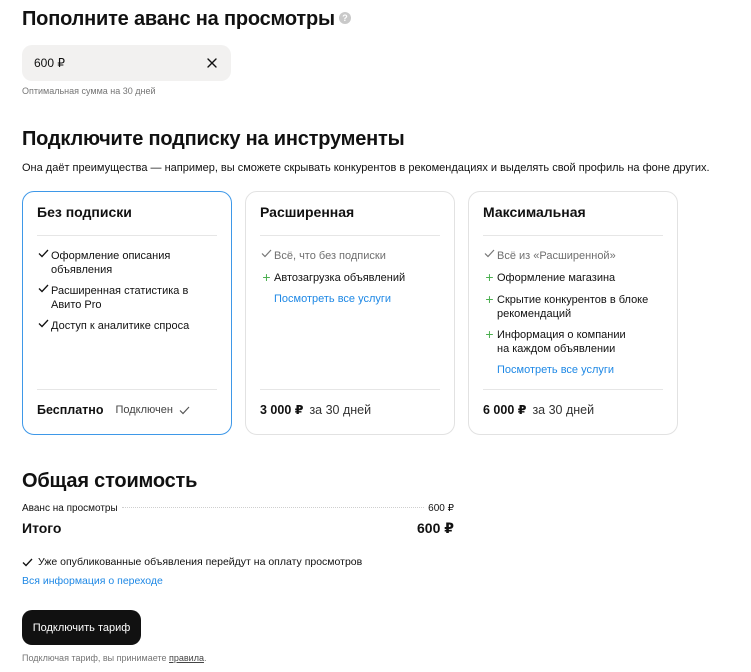 The height and width of the screenshot is (672, 751). Describe the element at coordinates (70, 410) in the screenshot. I see `plan-price-amount: Бесплатно` at that location.